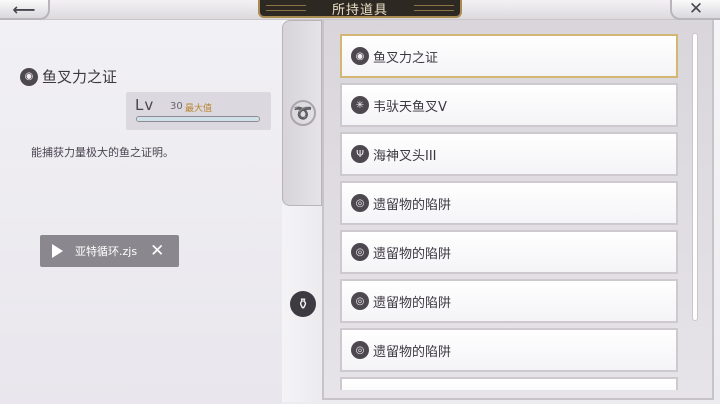 Image resolution: width=720 pixels, height=404 pixels. I want to click on level-label: Lv, so click(145, 105).